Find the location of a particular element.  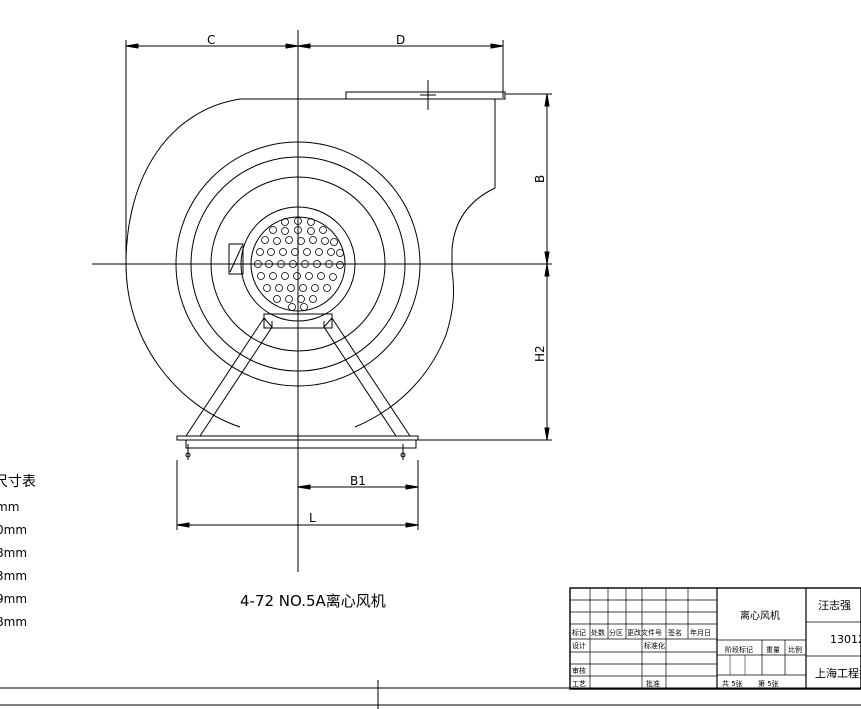

dim-label-b: B is located at coordinates (540, 179).